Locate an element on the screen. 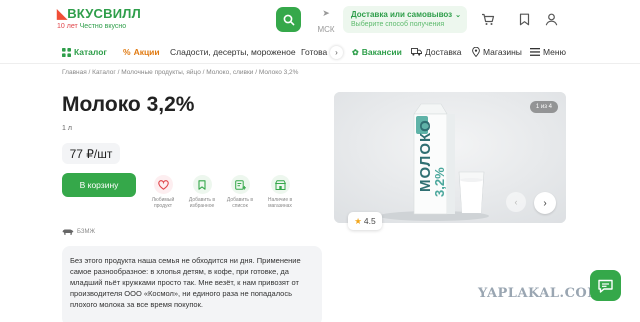  add-to-list-button: Добавить в список is located at coordinates (240, 192).